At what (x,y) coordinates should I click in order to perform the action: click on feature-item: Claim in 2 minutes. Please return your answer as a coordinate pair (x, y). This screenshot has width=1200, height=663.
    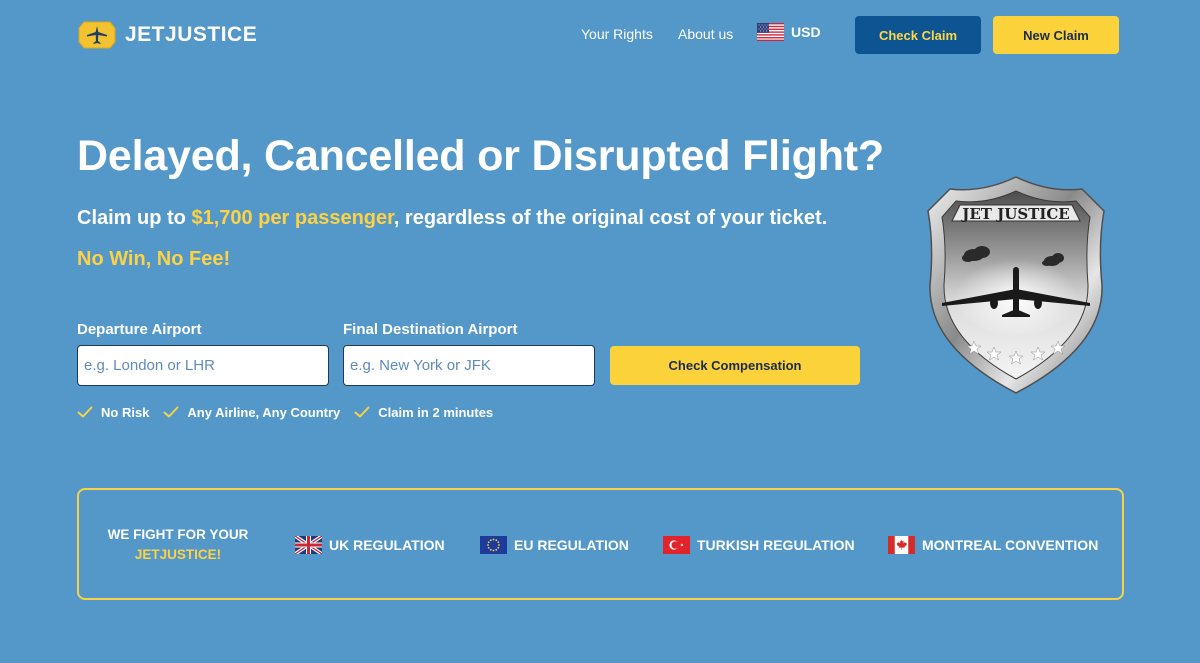
    Looking at the image, I should click on (423, 412).